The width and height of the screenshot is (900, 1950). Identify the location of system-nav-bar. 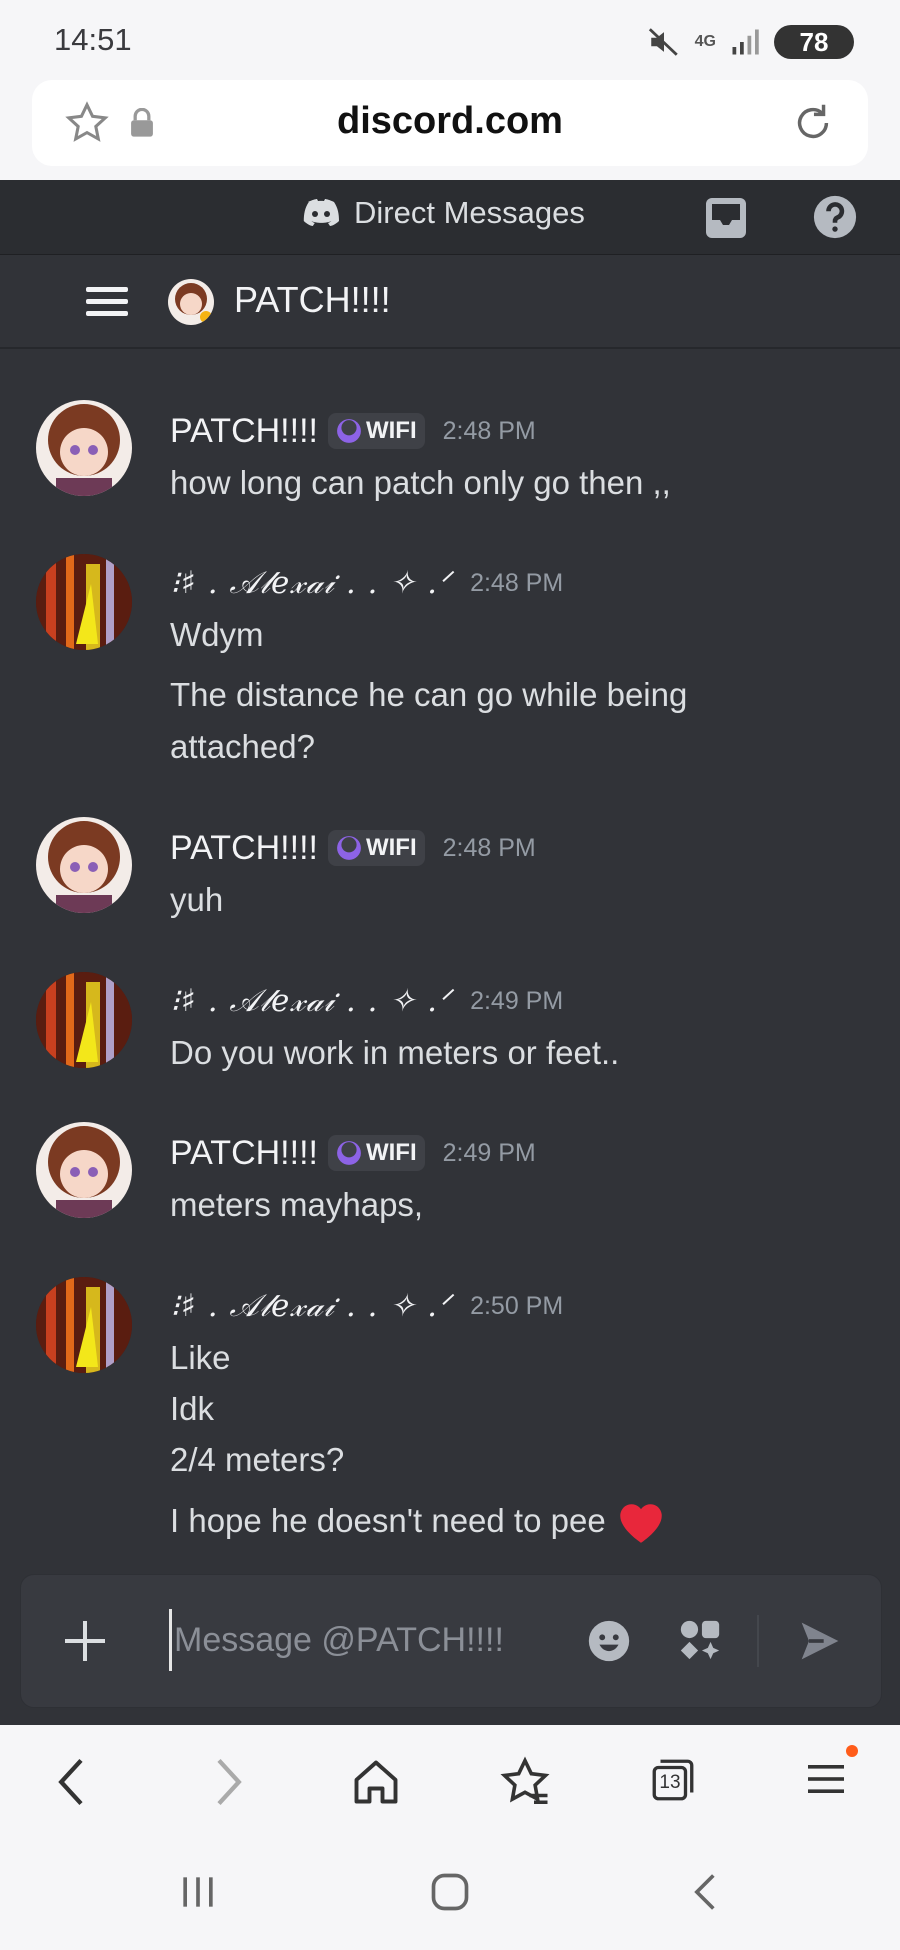
(450, 1895).